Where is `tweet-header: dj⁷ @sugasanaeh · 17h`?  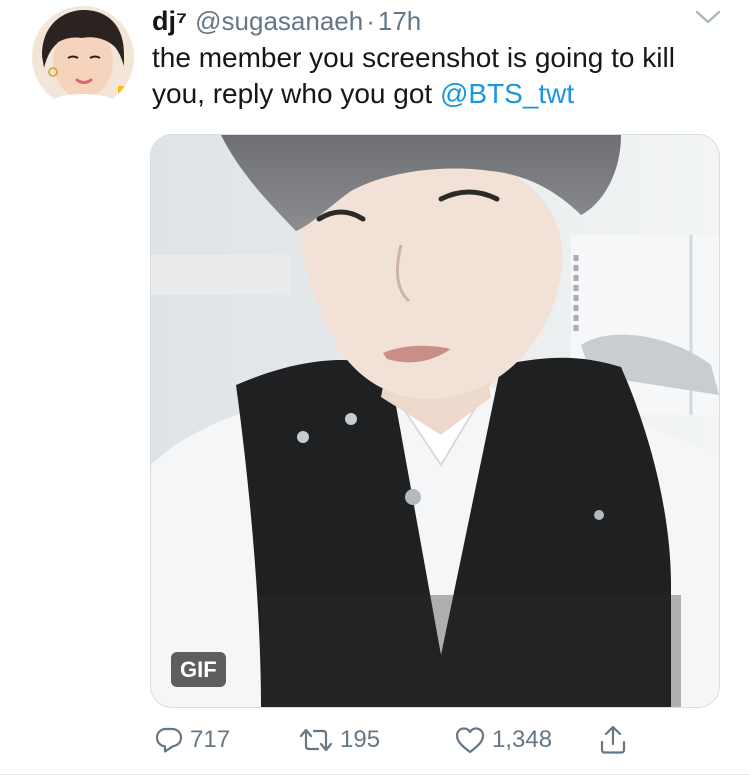
tweet-header: dj⁷ @sugasanaeh · 17h is located at coordinates (286, 21).